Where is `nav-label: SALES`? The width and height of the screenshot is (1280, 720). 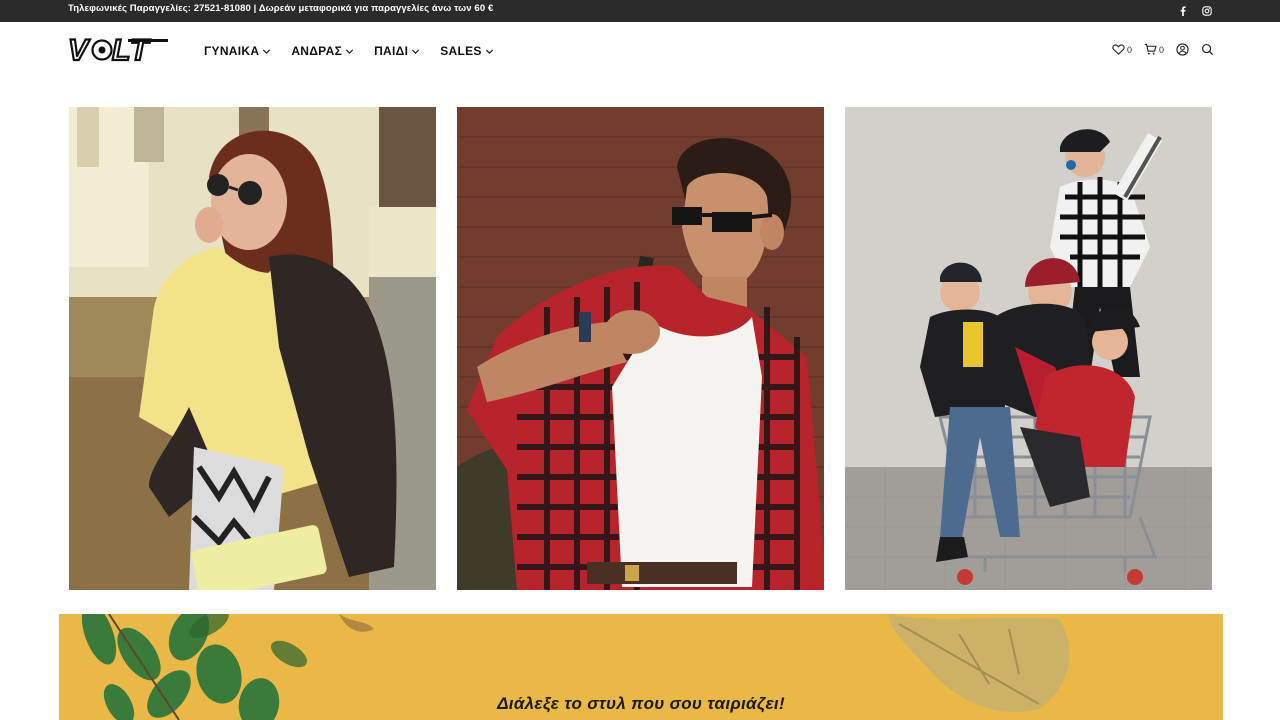
nav-label: SALES is located at coordinates (461, 51).